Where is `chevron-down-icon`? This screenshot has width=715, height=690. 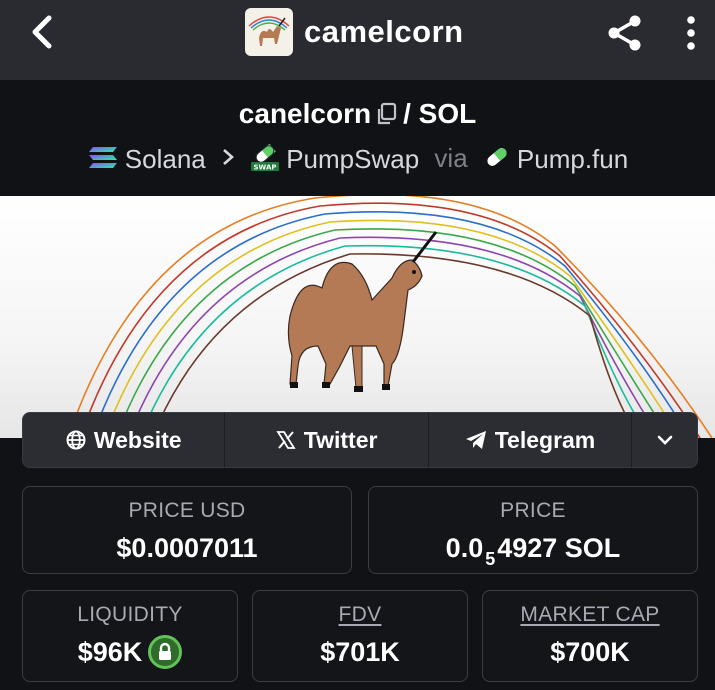 chevron-down-icon is located at coordinates (664, 440).